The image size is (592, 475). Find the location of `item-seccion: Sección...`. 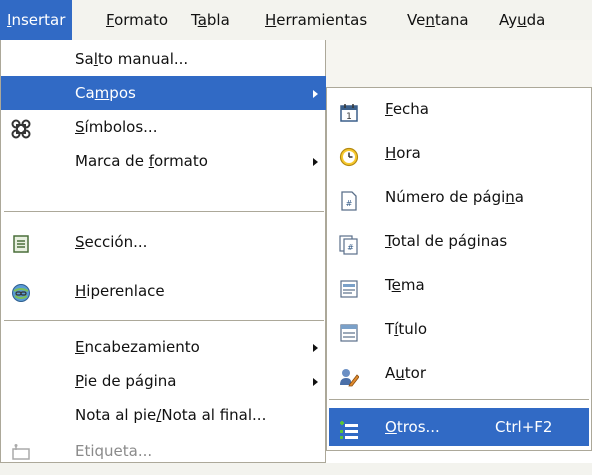

item-seccion: Sección... is located at coordinates (163, 242).